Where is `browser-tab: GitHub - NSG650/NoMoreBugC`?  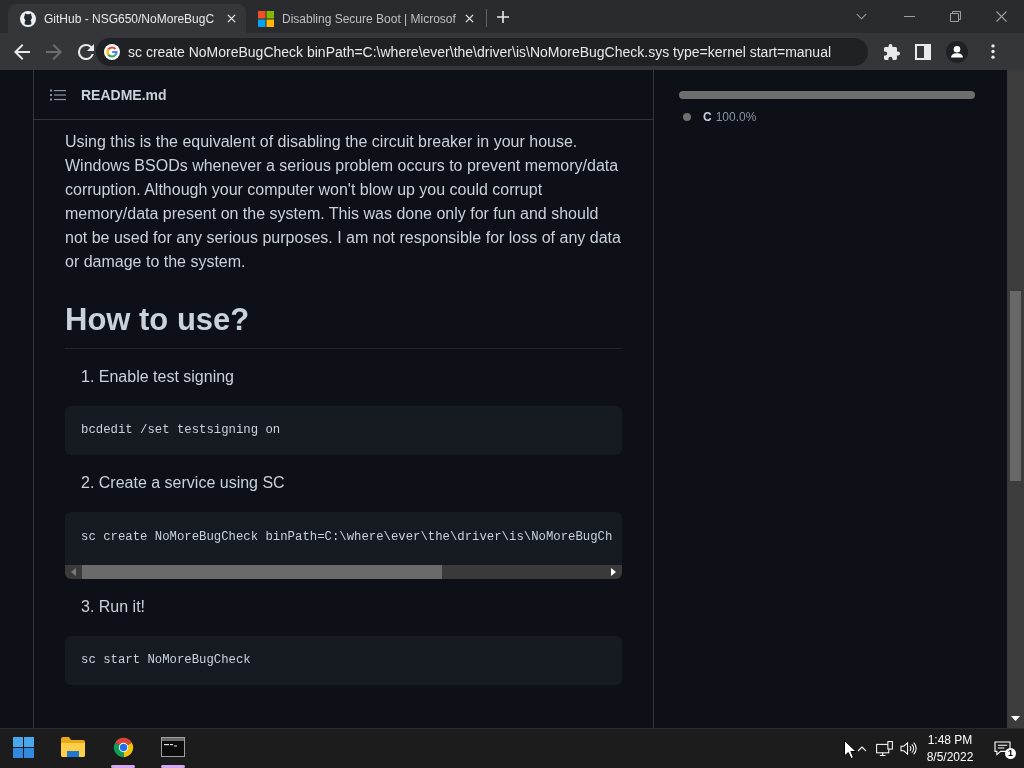
browser-tab: GitHub - NSG650/NoMoreBugC is located at coordinates (127, 18).